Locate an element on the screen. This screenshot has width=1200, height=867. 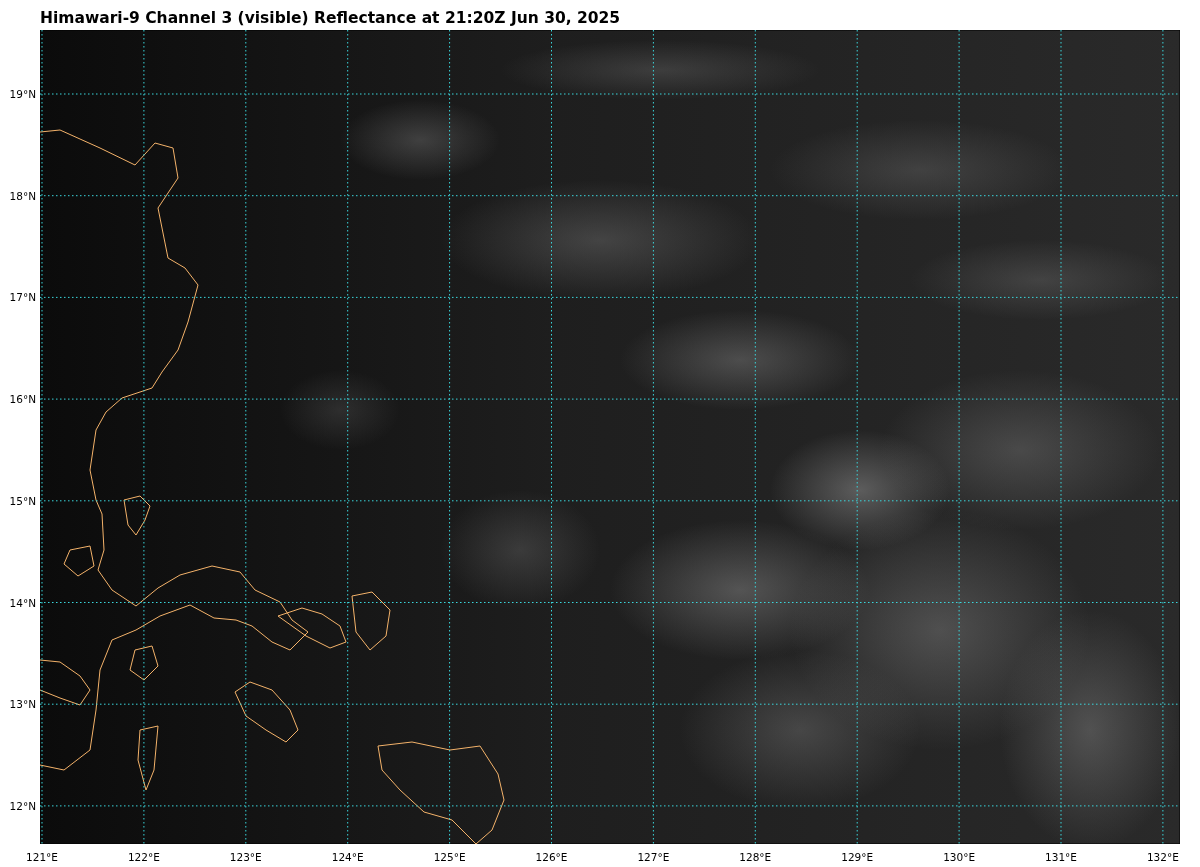
latitude-label: 17°N is located at coordinates (22, 297).